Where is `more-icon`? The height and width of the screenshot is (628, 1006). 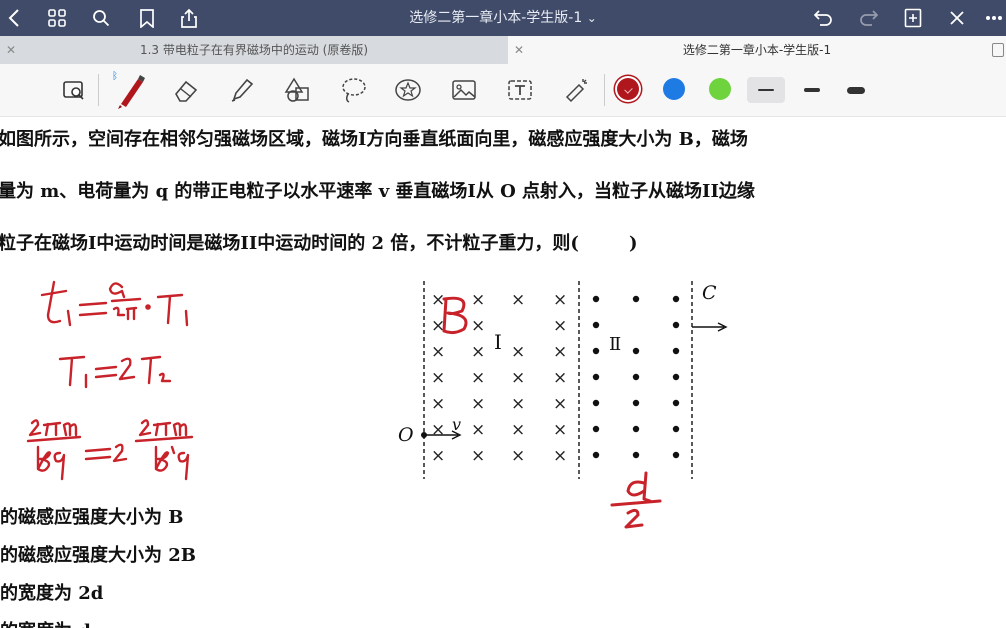 more-icon is located at coordinates (994, 18).